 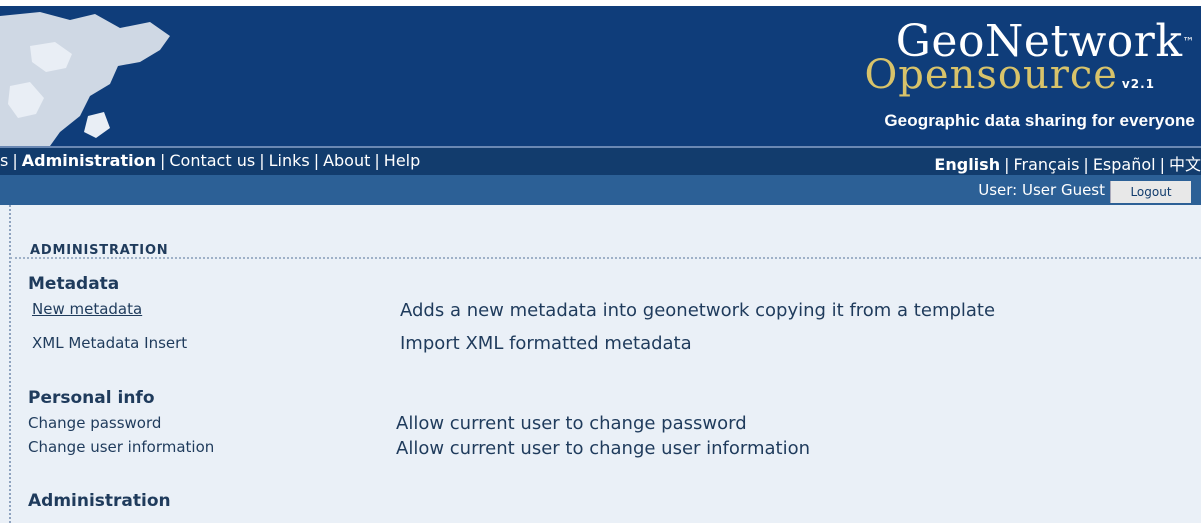 I want to click on change-password-link: Change password, so click(x=94, y=423).